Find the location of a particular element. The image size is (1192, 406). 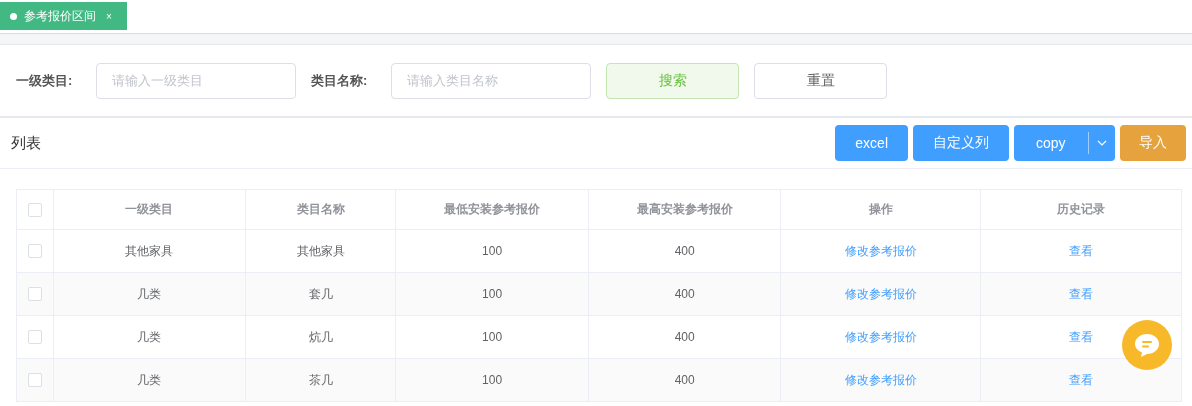

filter-label: 一级类目: is located at coordinates (45, 80).